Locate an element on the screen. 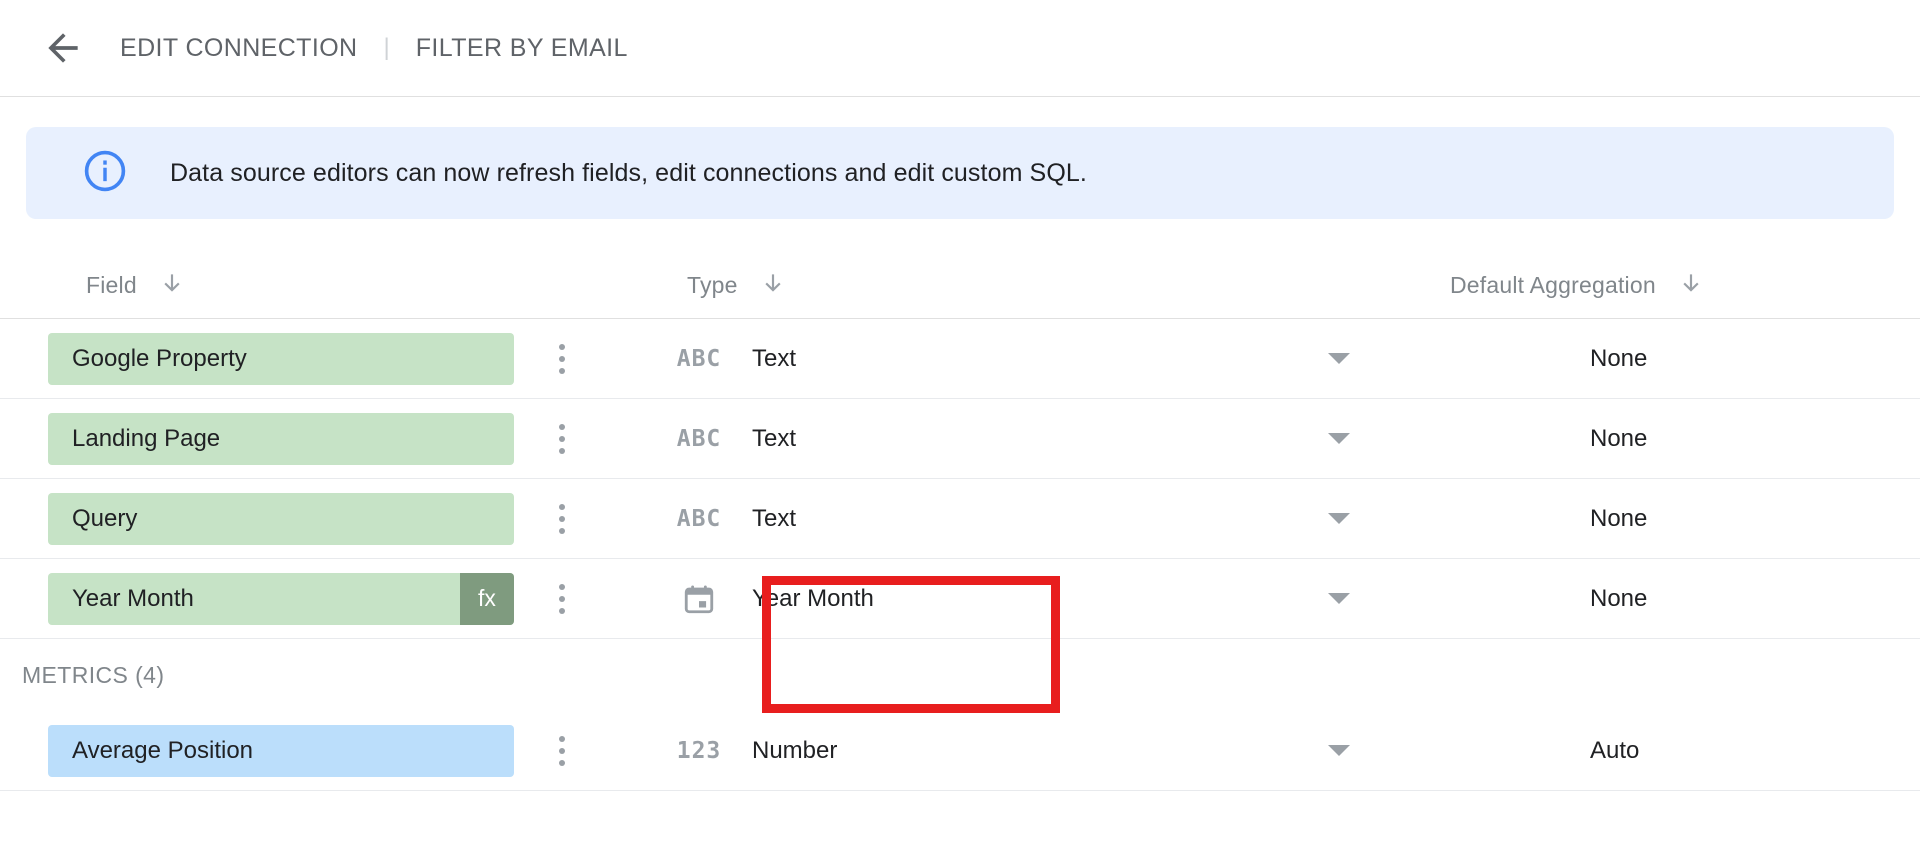 This screenshot has height=841, width=1920. row-field-cell: Year Month fx is located at coordinates (330, 598).